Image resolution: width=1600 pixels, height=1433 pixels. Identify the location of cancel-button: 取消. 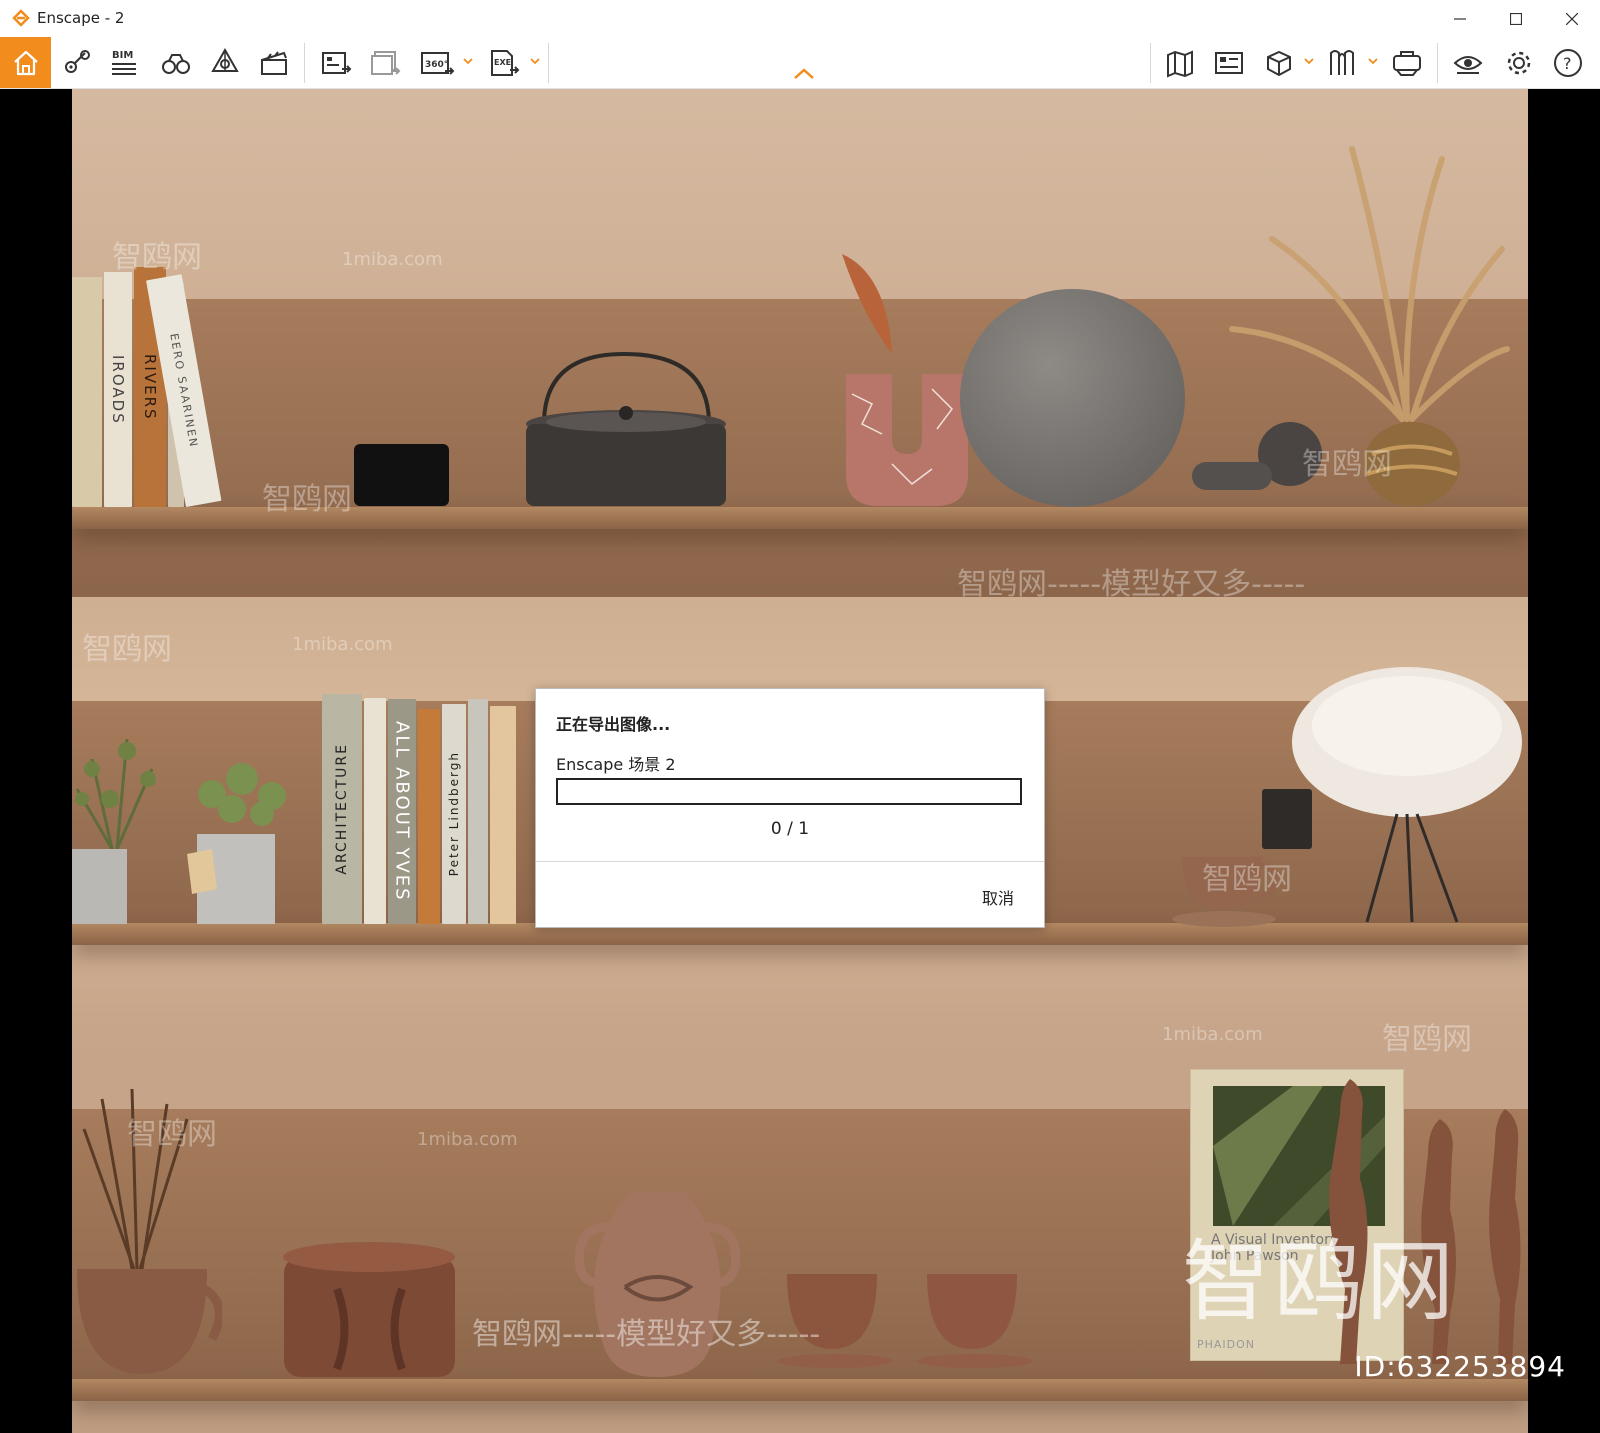
(998, 897).